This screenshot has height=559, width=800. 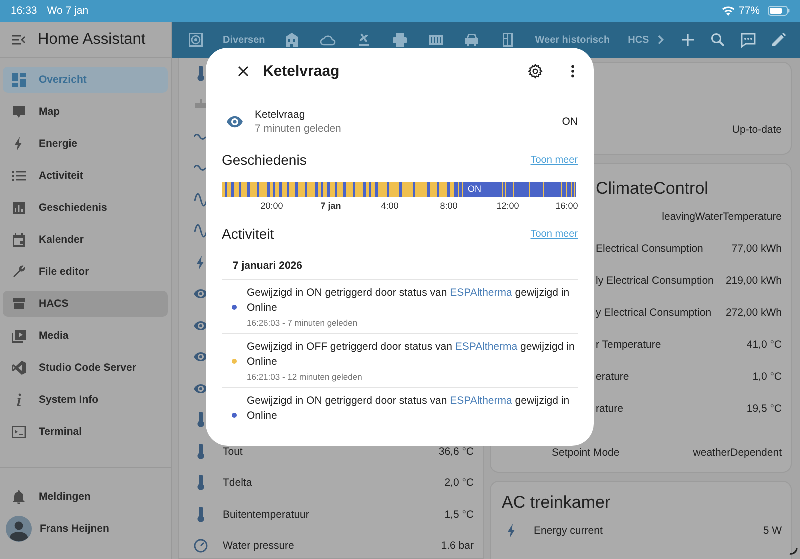 I want to click on search-icon, so click(x=718, y=40).